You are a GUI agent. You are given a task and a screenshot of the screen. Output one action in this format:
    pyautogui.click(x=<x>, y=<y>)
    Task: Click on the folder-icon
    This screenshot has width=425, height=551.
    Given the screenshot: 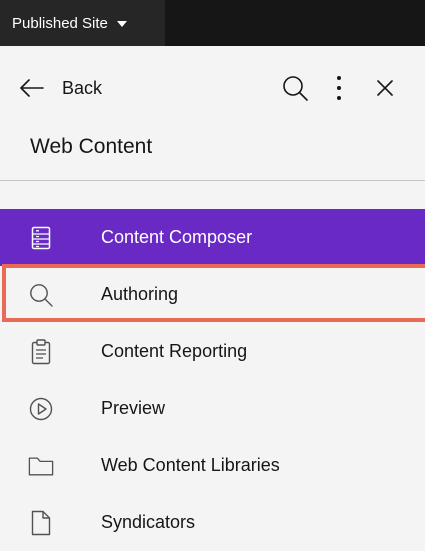 What is the action you would take?
    pyautogui.click(x=41, y=466)
    